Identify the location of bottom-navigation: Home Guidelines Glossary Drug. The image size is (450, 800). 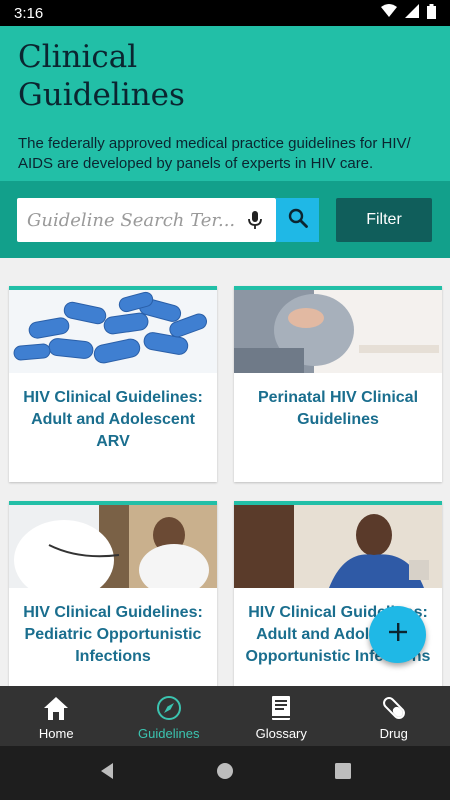
(225, 716).